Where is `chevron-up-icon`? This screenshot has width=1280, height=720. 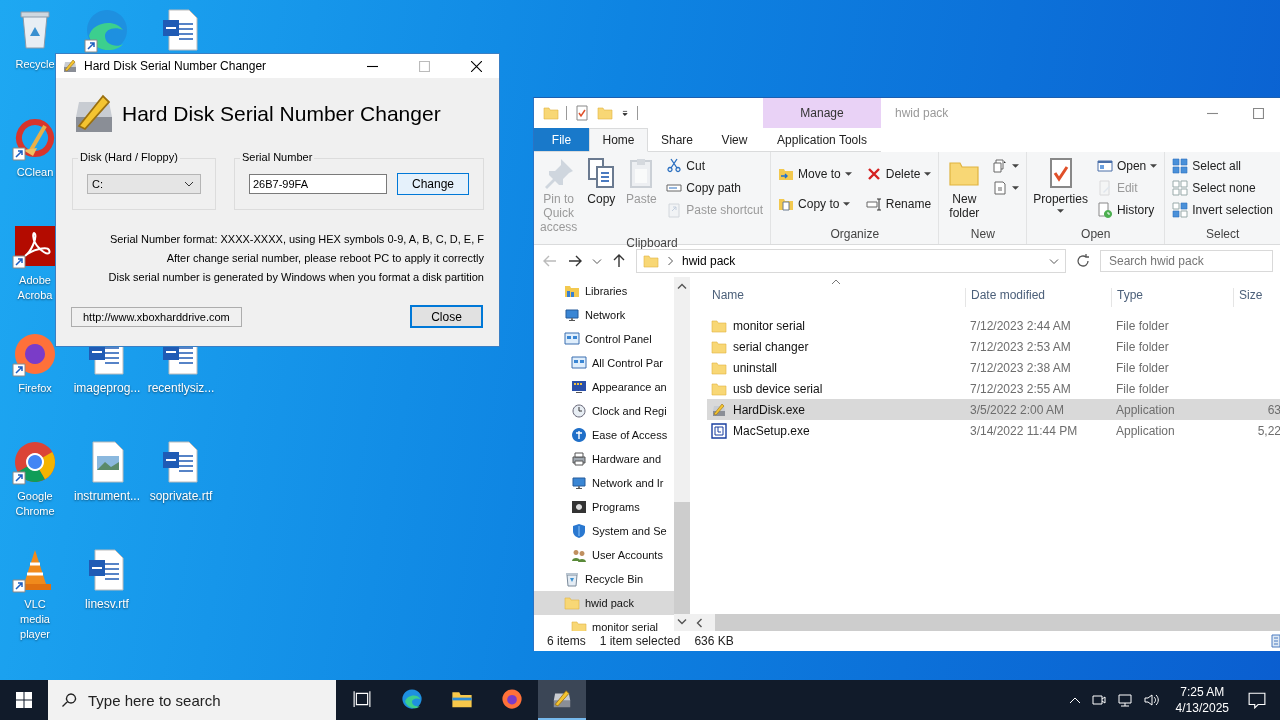
chevron-up-icon is located at coordinates (1074, 700).